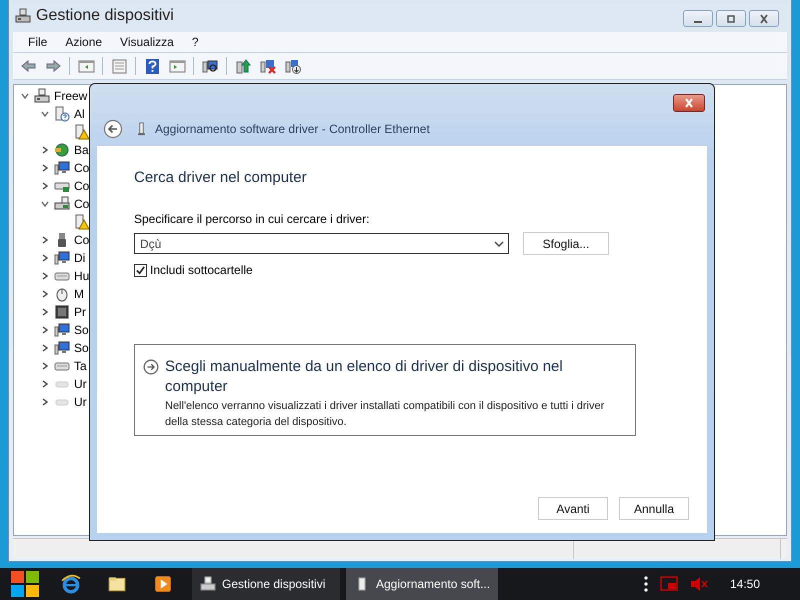 The image size is (800, 600). What do you see at coordinates (573, 508) in the screenshot?
I see `dialog-button: Avanti` at bounding box center [573, 508].